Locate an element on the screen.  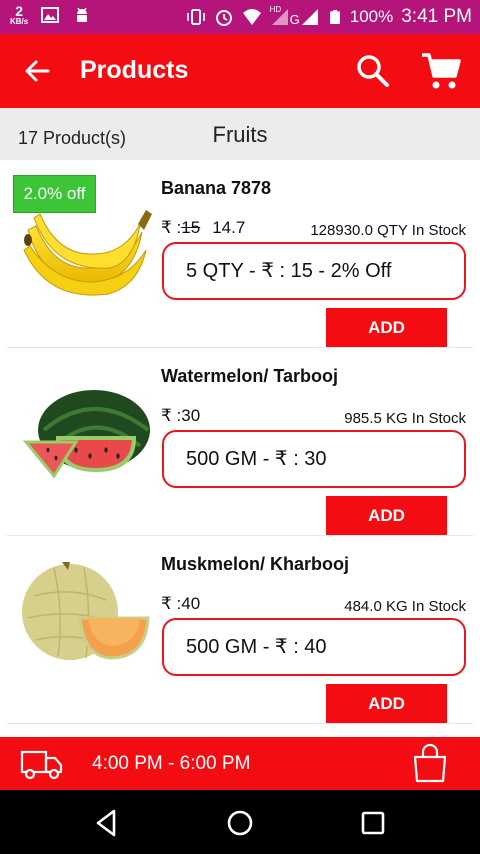
battery-percent: 100% is located at coordinates (371, 16).